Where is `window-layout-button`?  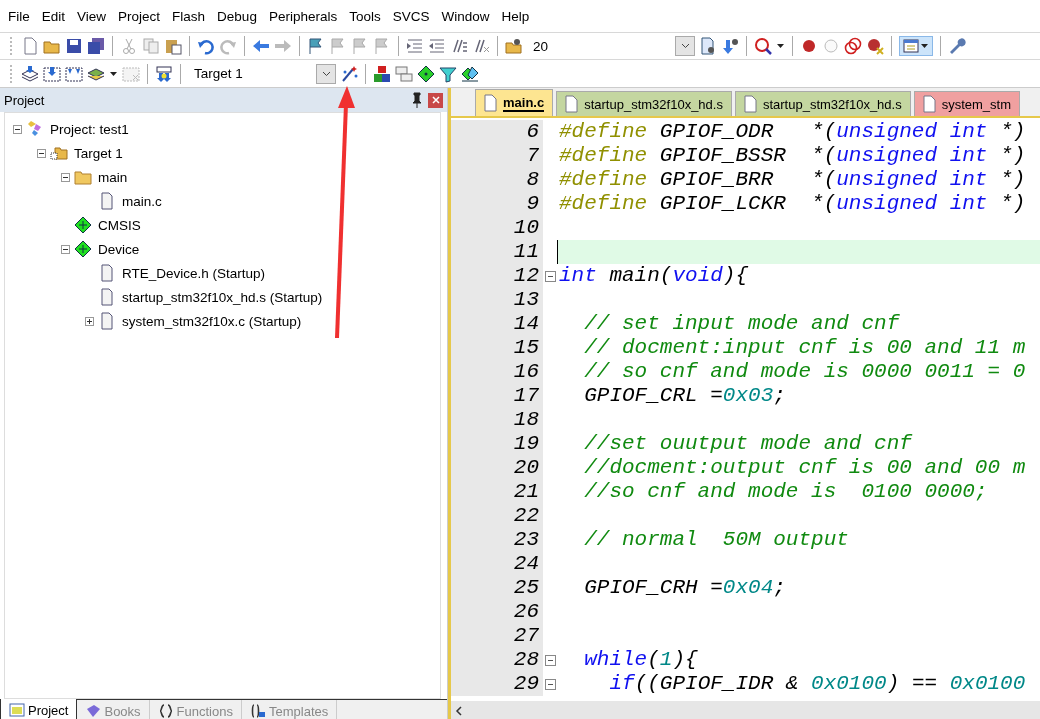
window-layout-button is located at coordinates (916, 46).